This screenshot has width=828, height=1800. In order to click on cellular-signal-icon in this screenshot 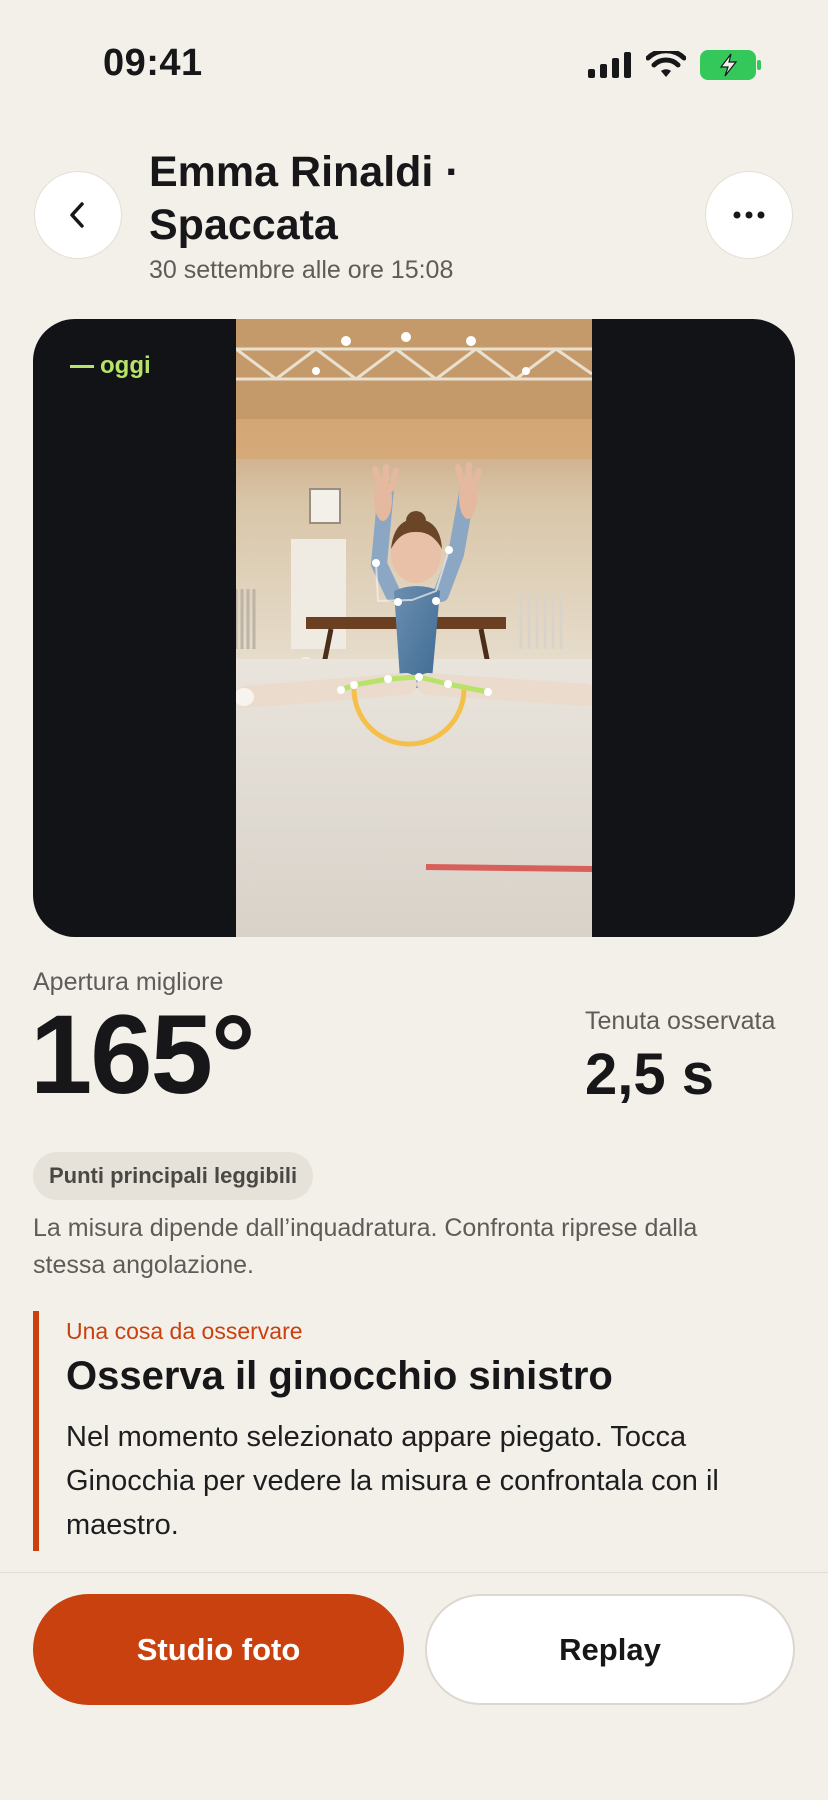, I will do `click(609, 65)`.